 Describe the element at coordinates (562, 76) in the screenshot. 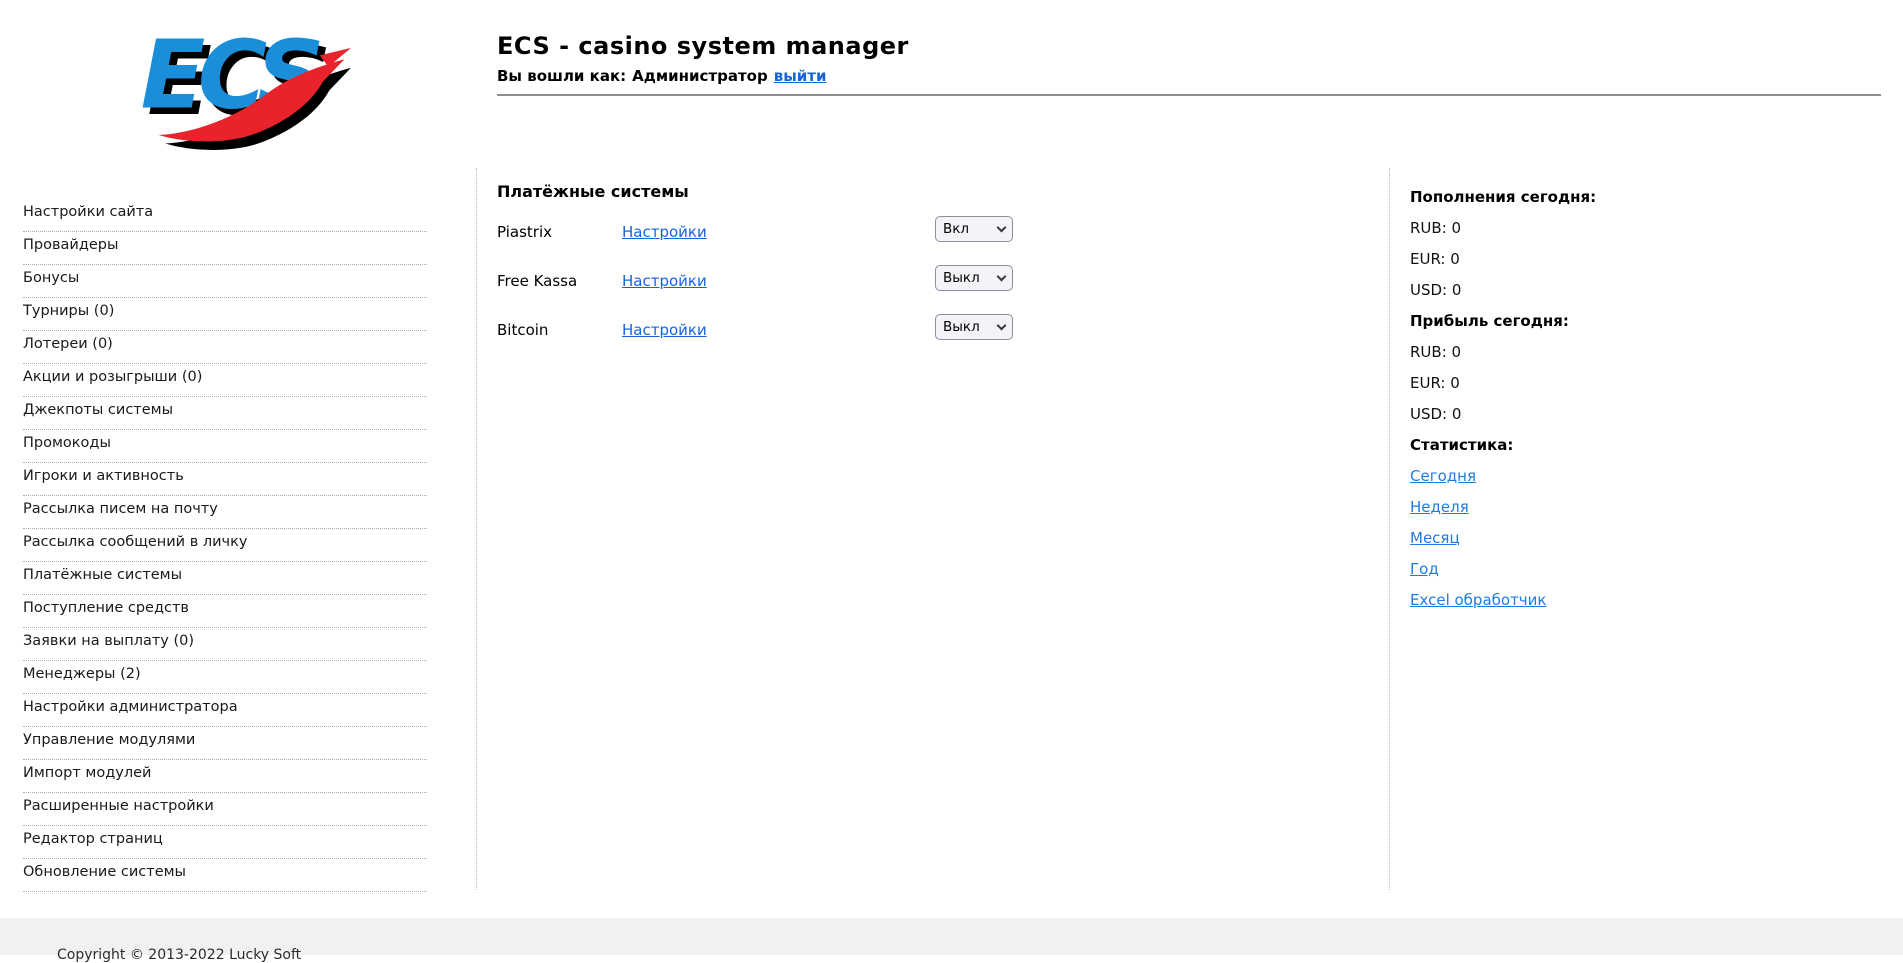

I see `login-prefix: Вы вошли как:` at that location.